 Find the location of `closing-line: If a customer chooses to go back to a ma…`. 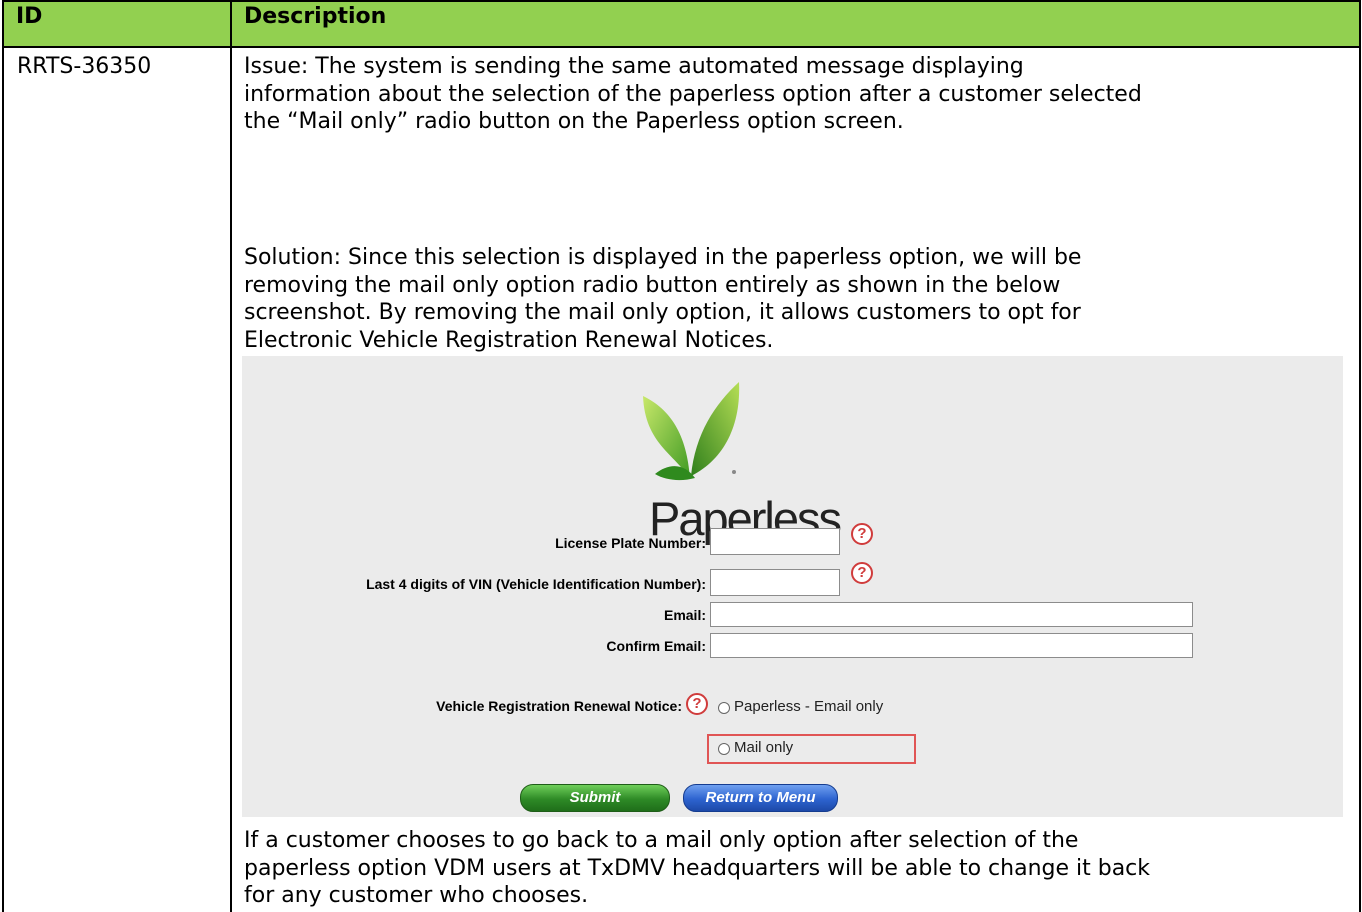

closing-line: If a customer chooses to go back to a ma… is located at coordinates (661, 840).